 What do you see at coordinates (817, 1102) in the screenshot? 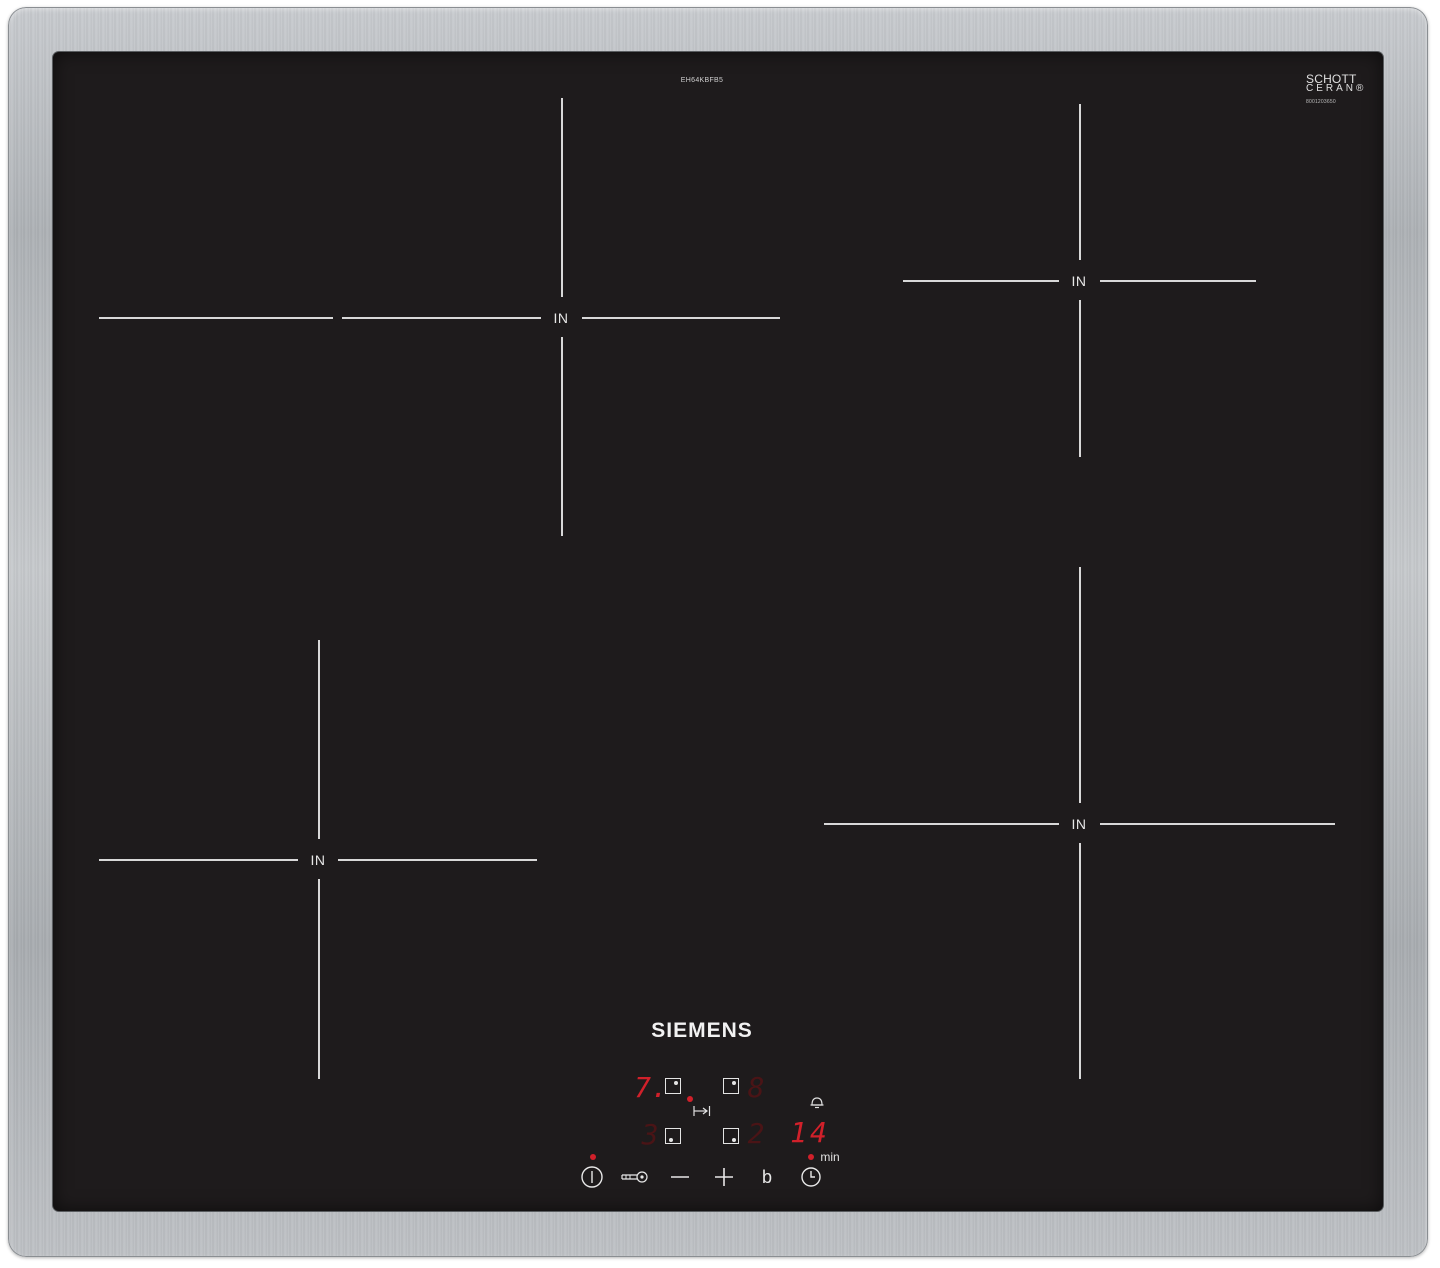
I see `bell-icon` at bounding box center [817, 1102].